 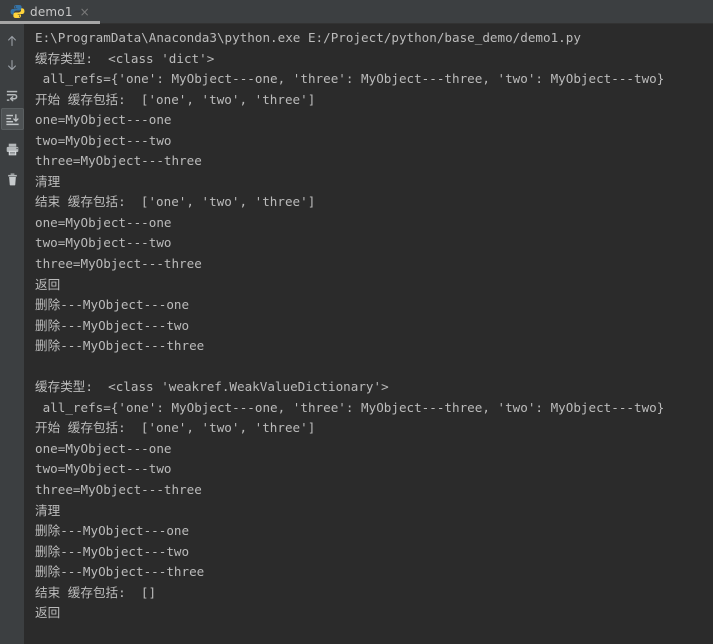 I want to click on tab-label: demo1, so click(x=51, y=11).